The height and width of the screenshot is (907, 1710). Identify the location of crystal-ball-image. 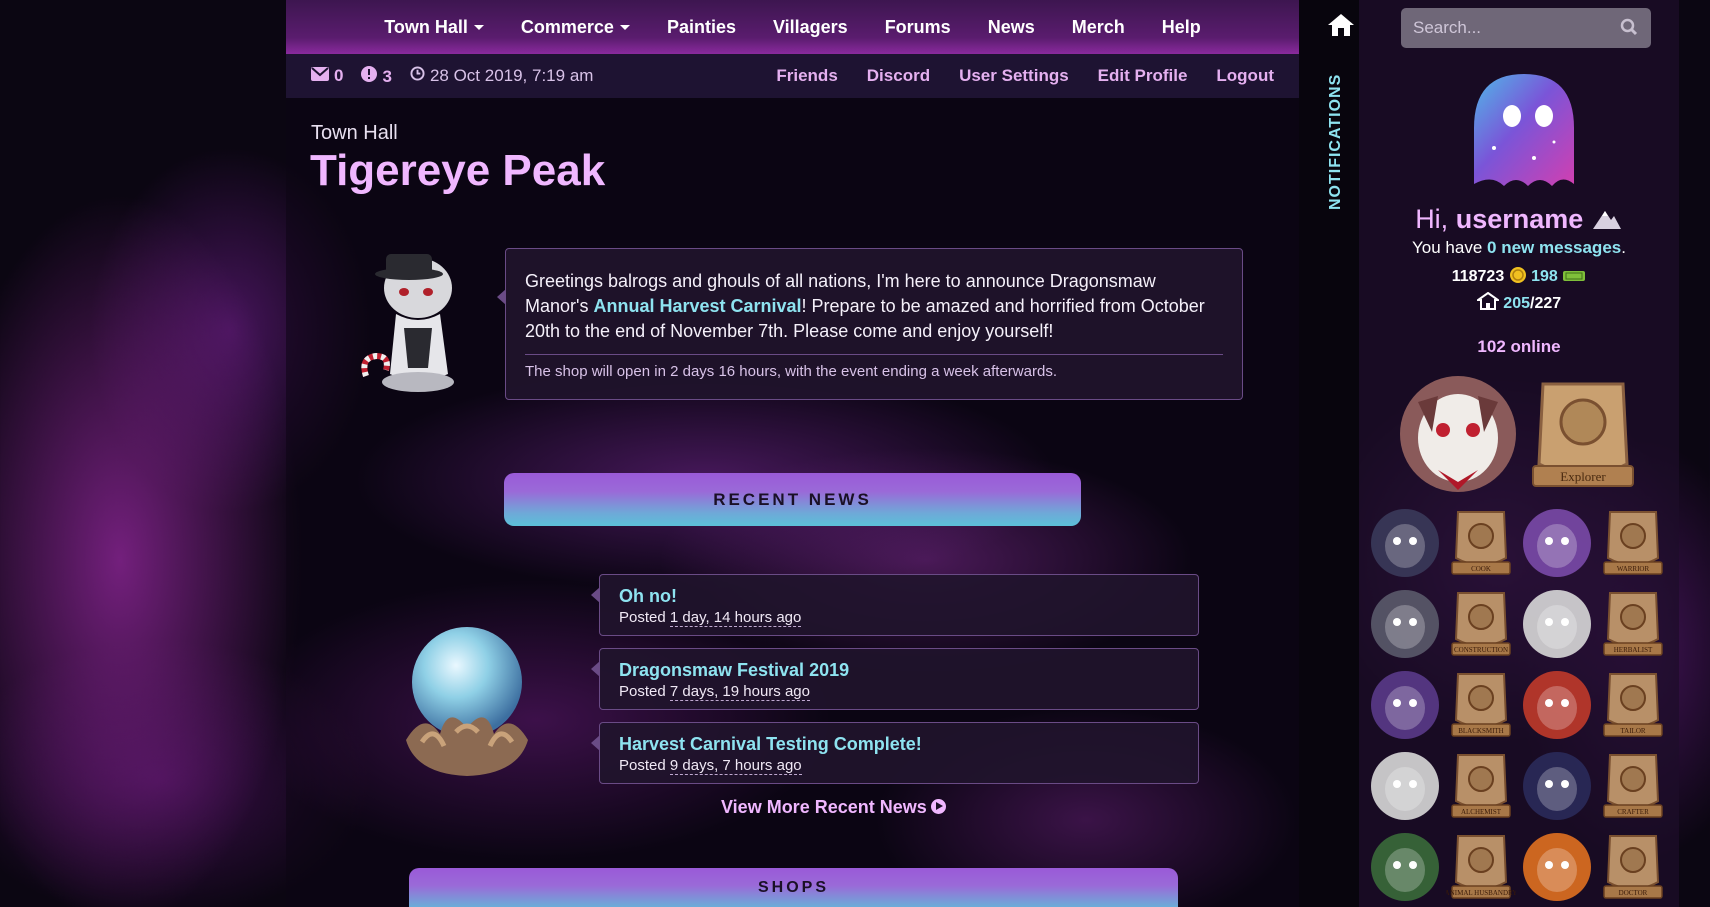
(467, 701).